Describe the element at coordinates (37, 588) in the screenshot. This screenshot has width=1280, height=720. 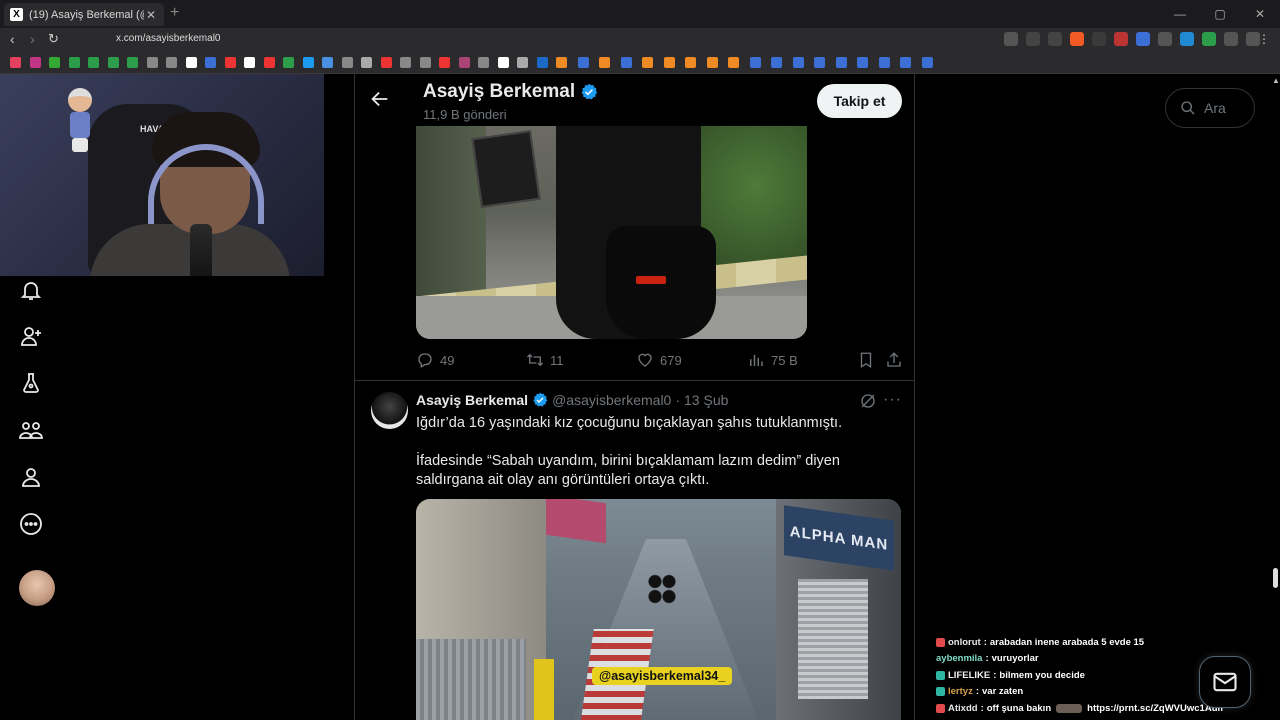
I see `account-avatar` at that location.